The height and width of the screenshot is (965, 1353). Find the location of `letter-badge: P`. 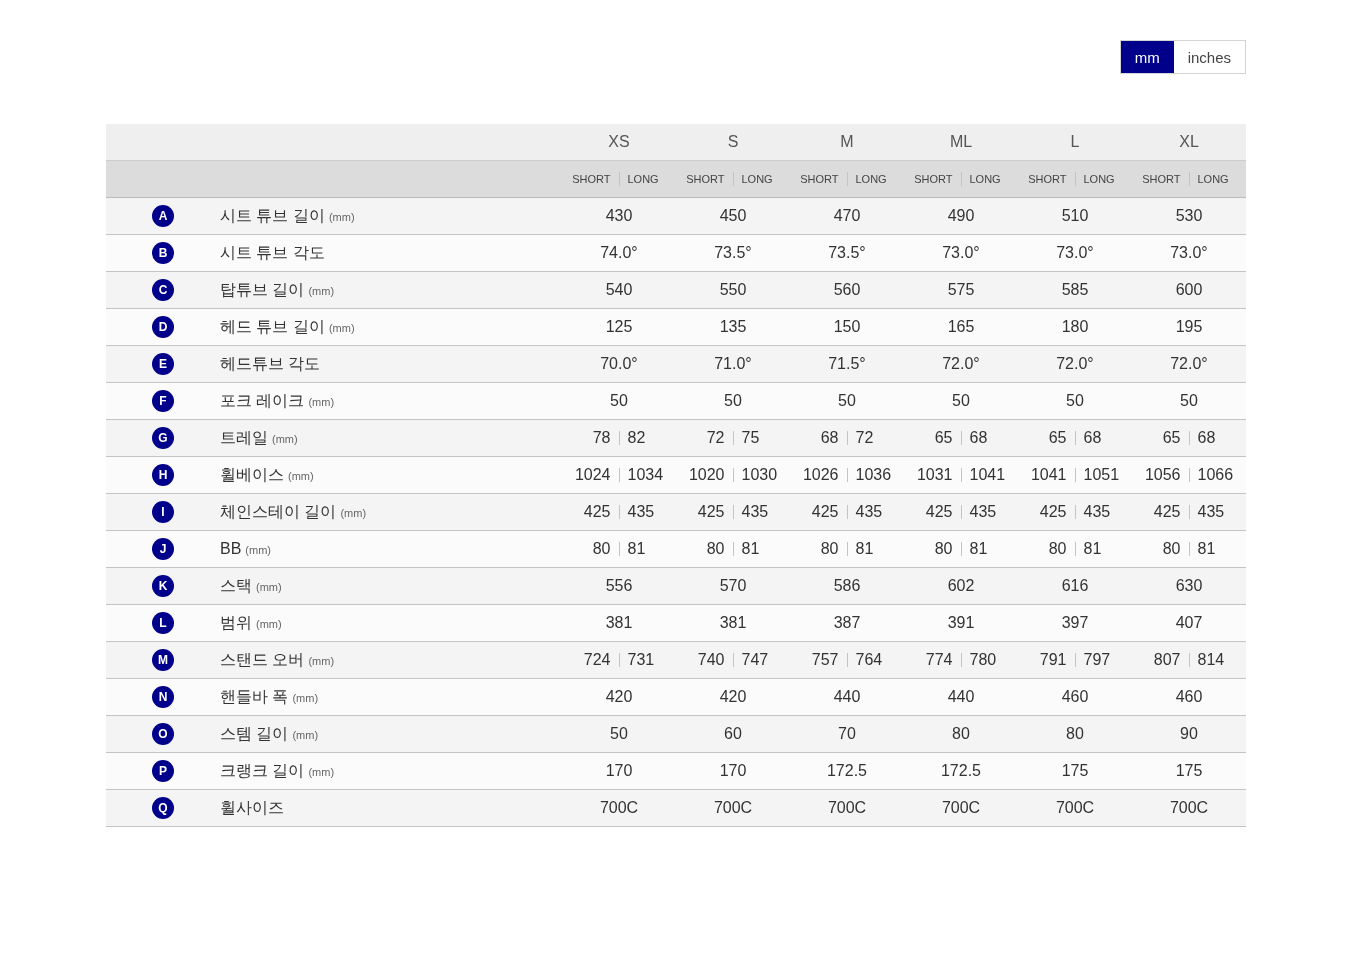

letter-badge: P is located at coordinates (163, 771).